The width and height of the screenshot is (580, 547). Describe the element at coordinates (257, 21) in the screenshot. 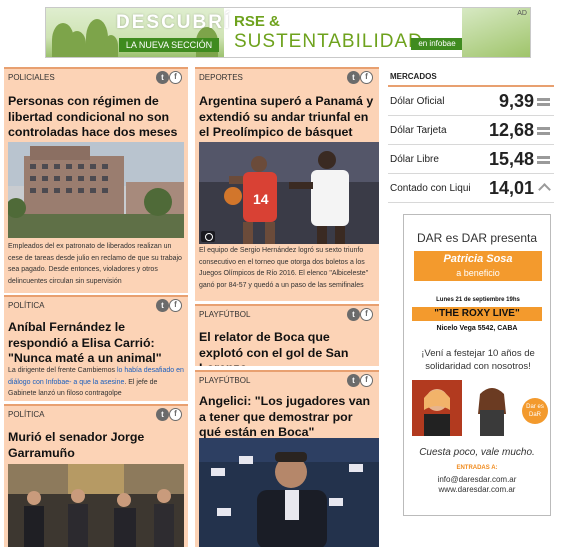

I see `banner-rse: RSE &` at that location.